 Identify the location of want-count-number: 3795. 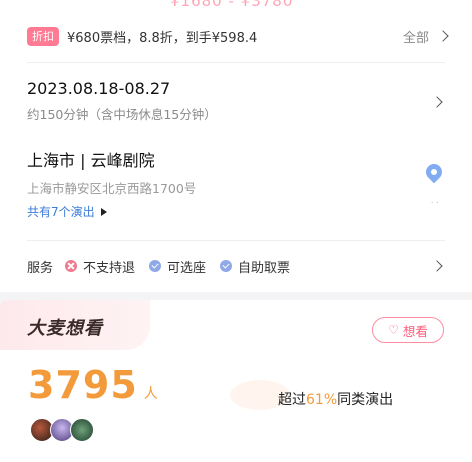
(83, 385).